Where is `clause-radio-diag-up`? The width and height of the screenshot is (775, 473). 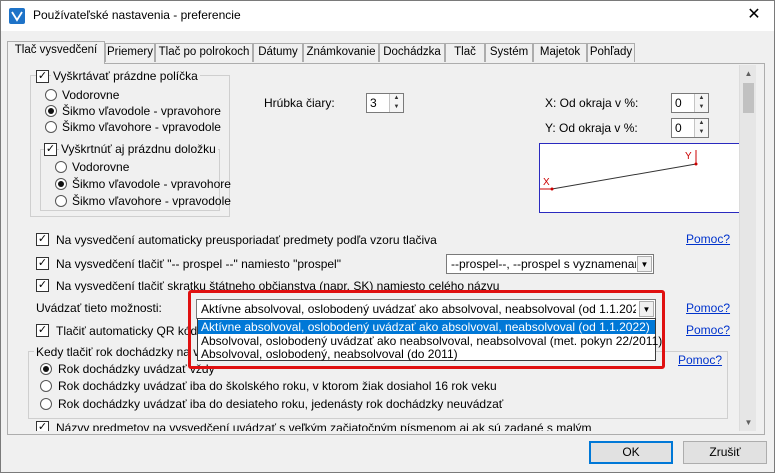 clause-radio-diag-up is located at coordinates (61, 184).